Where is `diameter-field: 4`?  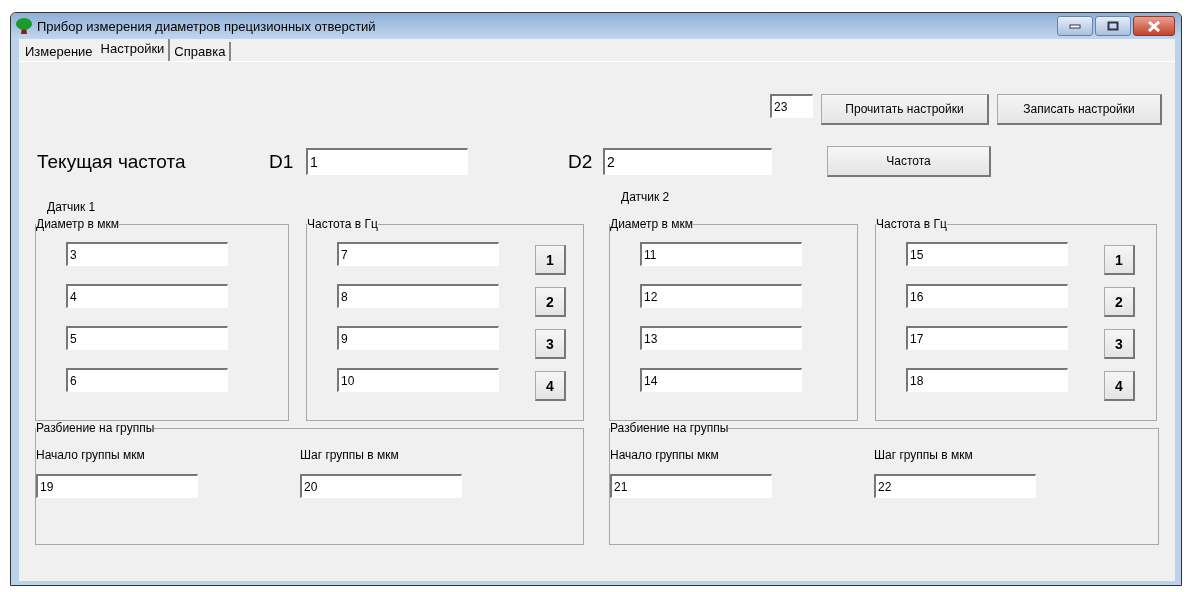 diameter-field: 4 is located at coordinates (147, 296).